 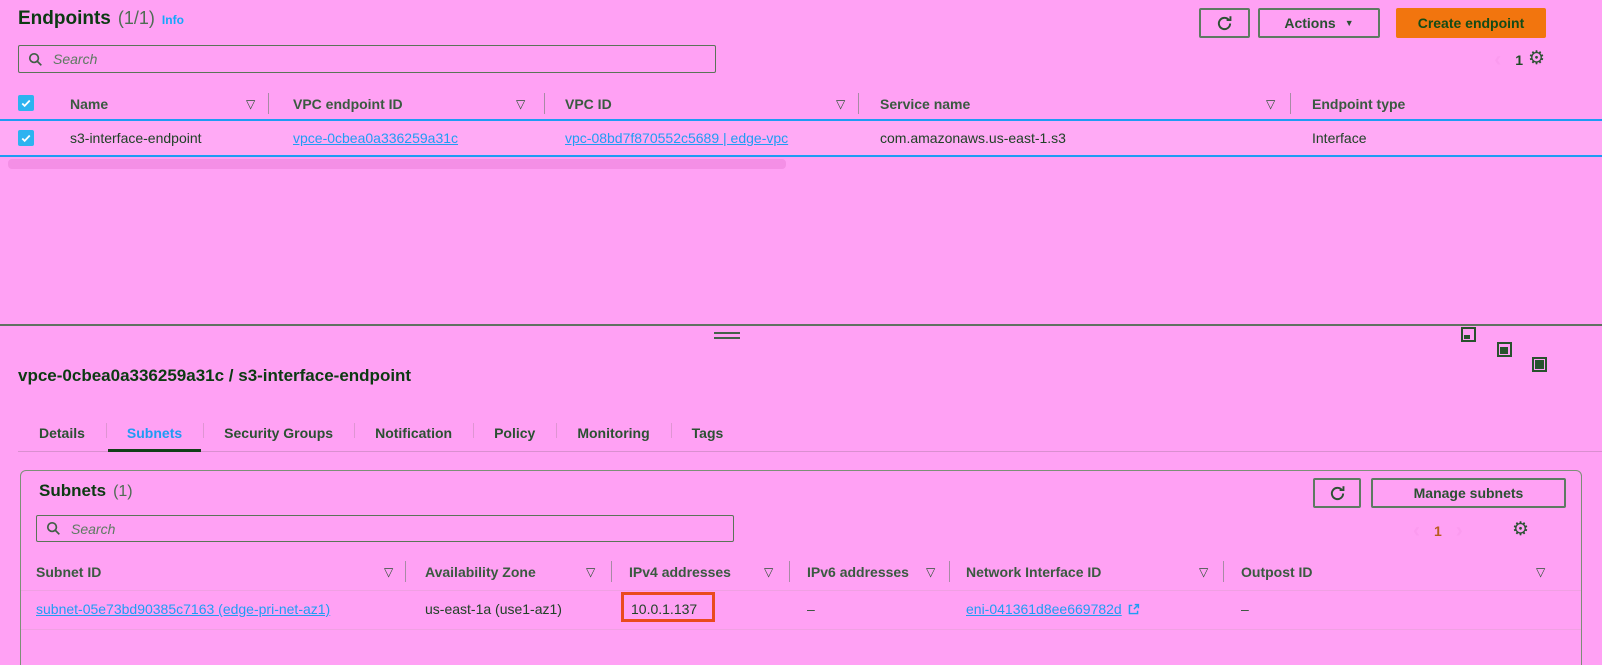 I want to click on subnets-settings-gear-icon: ⚙, so click(x=1520, y=529).